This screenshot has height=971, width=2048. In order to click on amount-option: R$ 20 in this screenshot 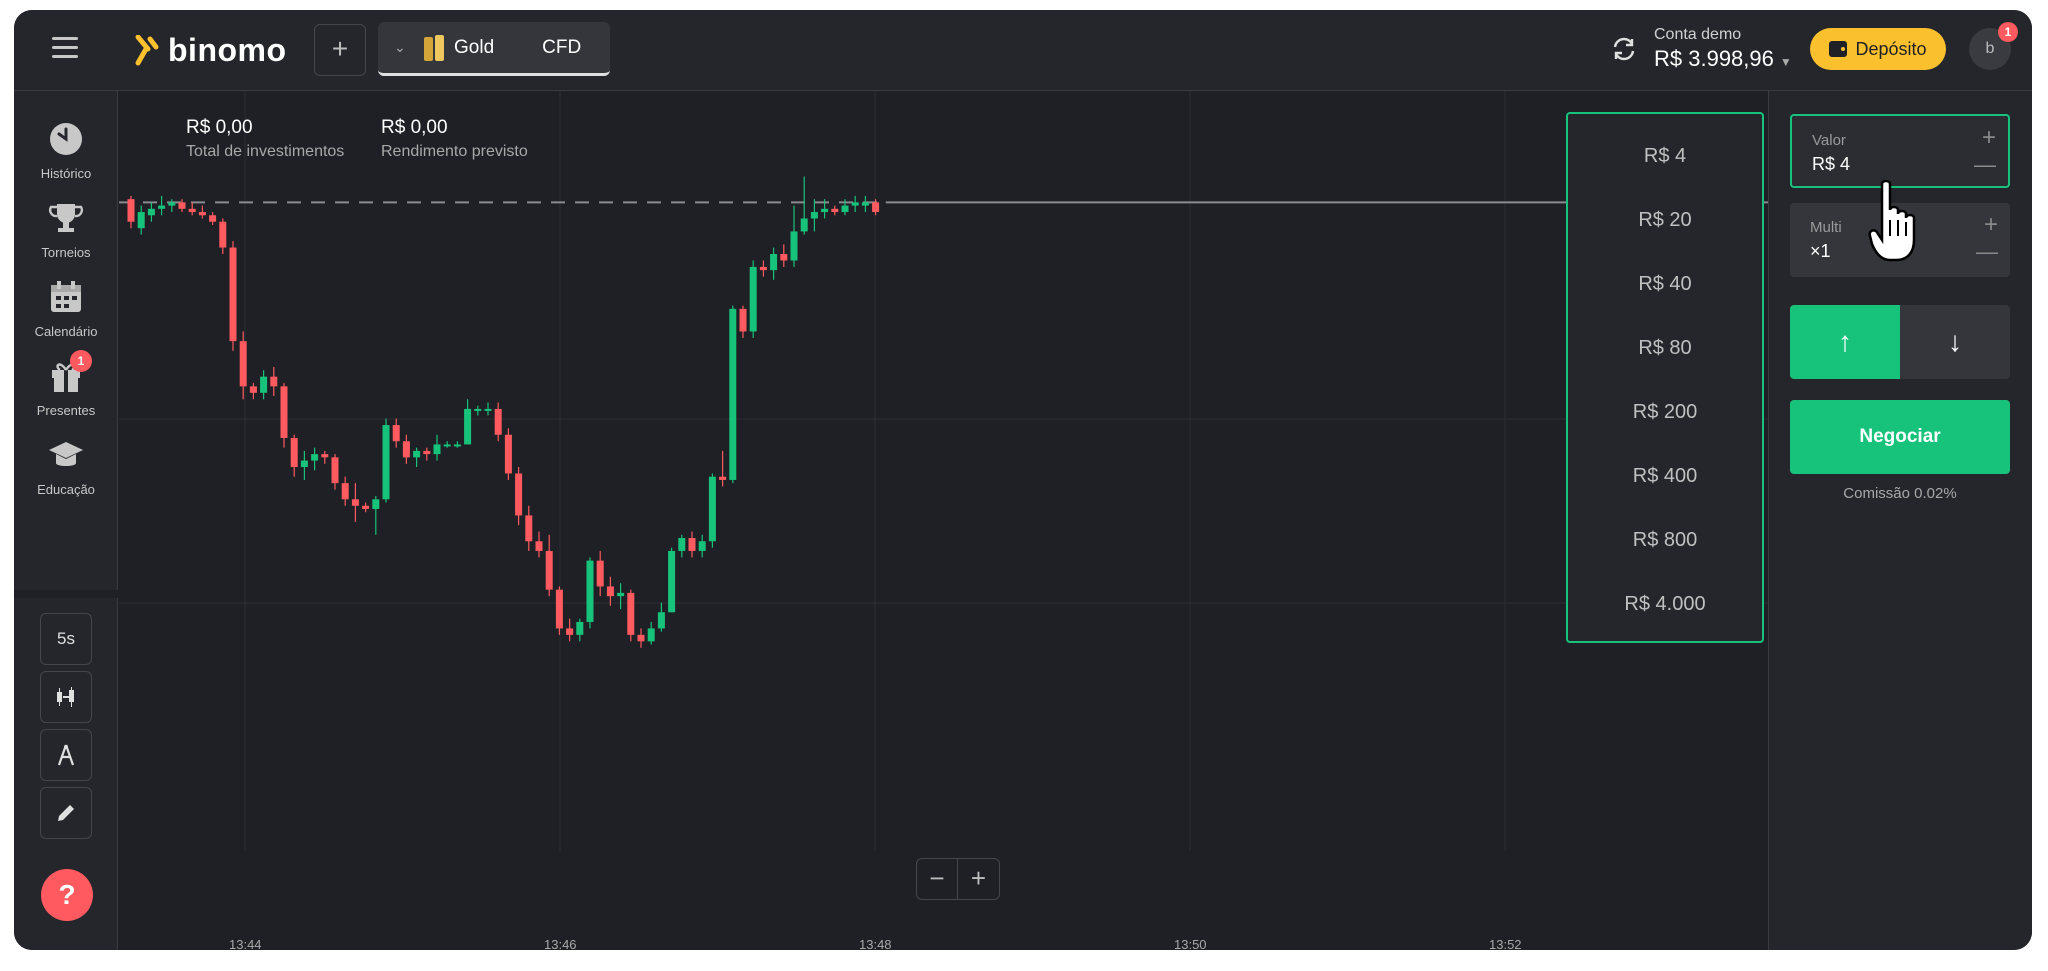, I will do `click(1665, 220)`.